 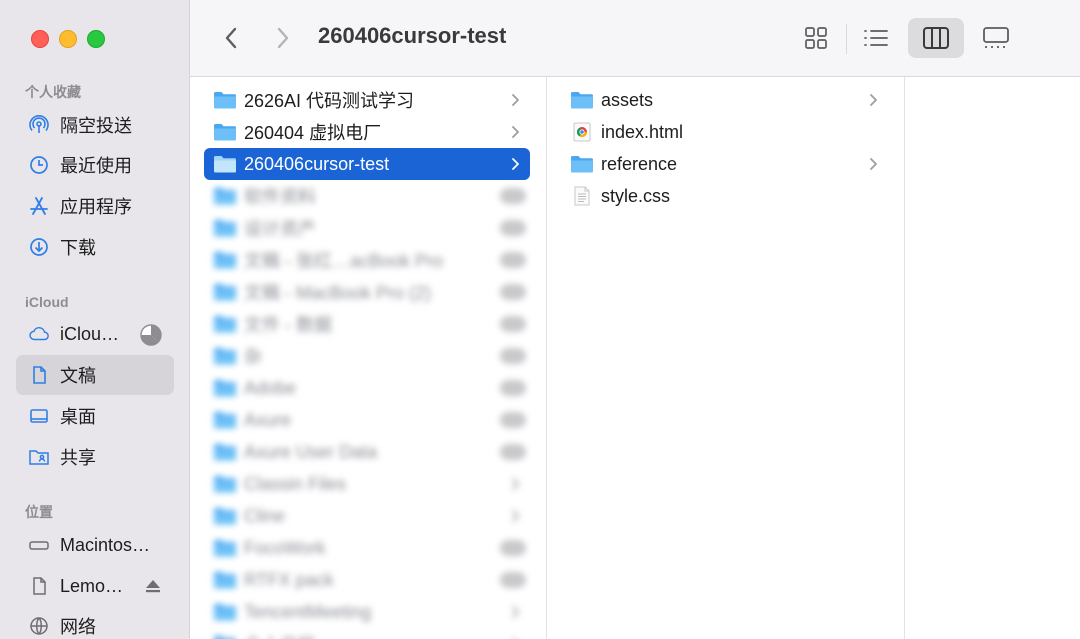 I want to click on sidebar-item-desktop: 桌面, so click(x=95, y=416).